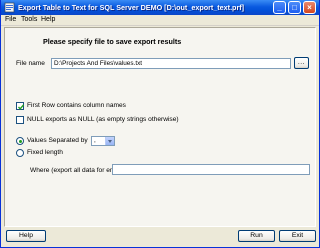  I want to click on null-checkbox, so click(20, 120).